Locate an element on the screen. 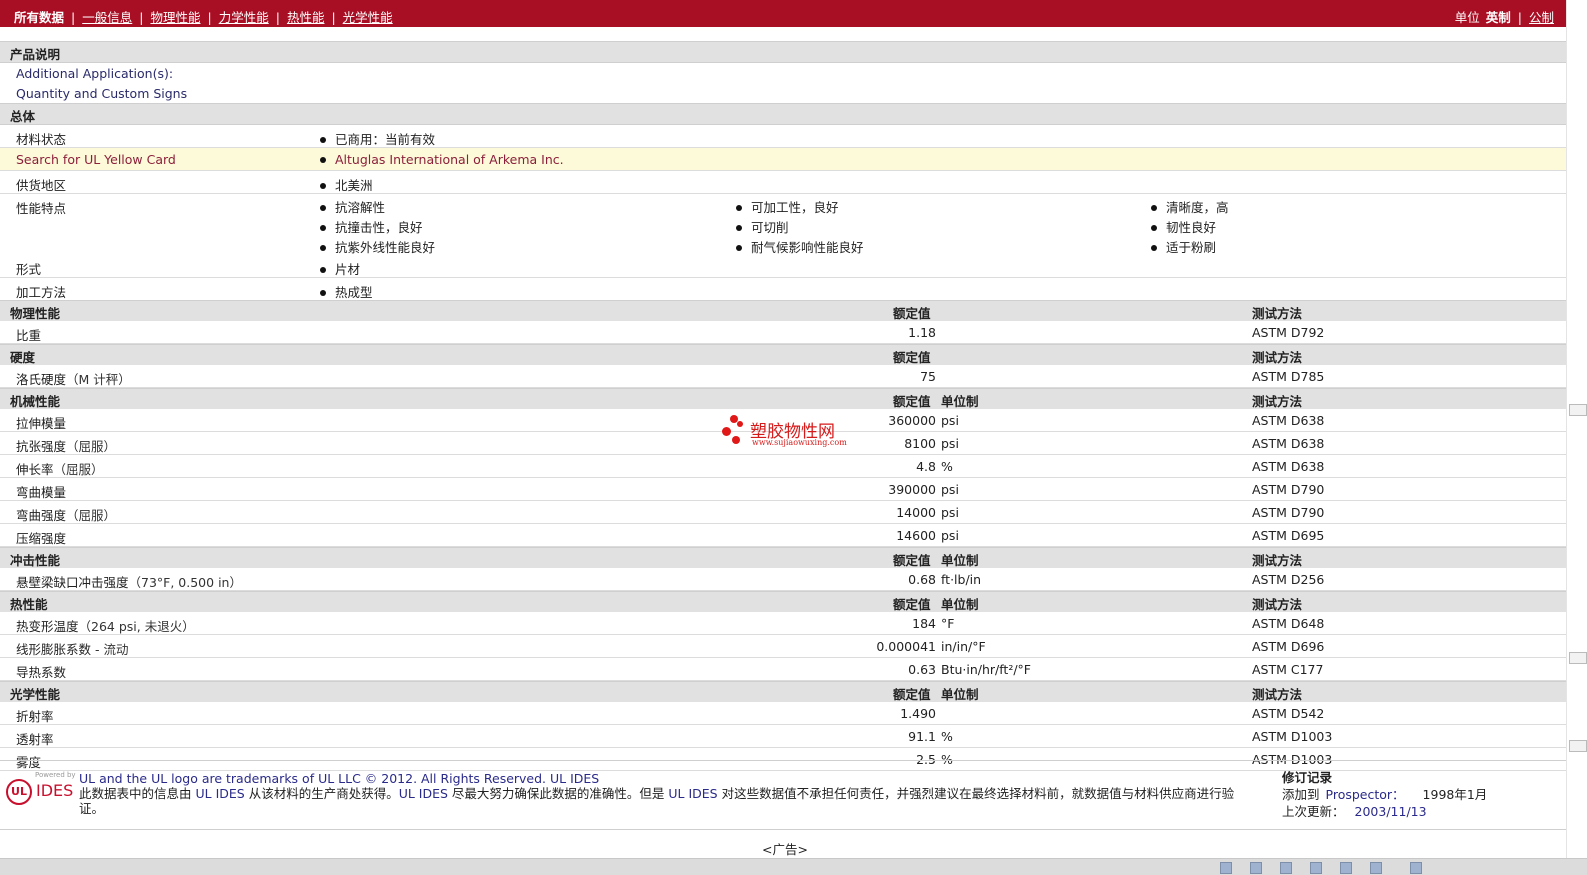 This screenshot has width=1587, height=875. general-row-region: 供货地区 北美洲 is located at coordinates (783, 182).